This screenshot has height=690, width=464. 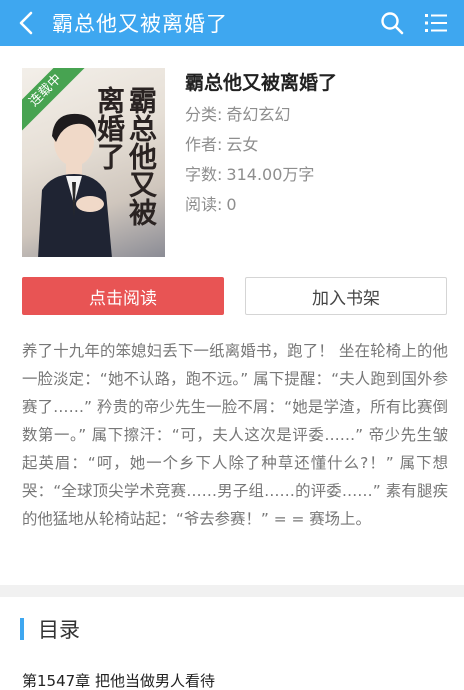 What do you see at coordinates (59, 630) in the screenshot?
I see `toc-title: 目录` at bounding box center [59, 630].